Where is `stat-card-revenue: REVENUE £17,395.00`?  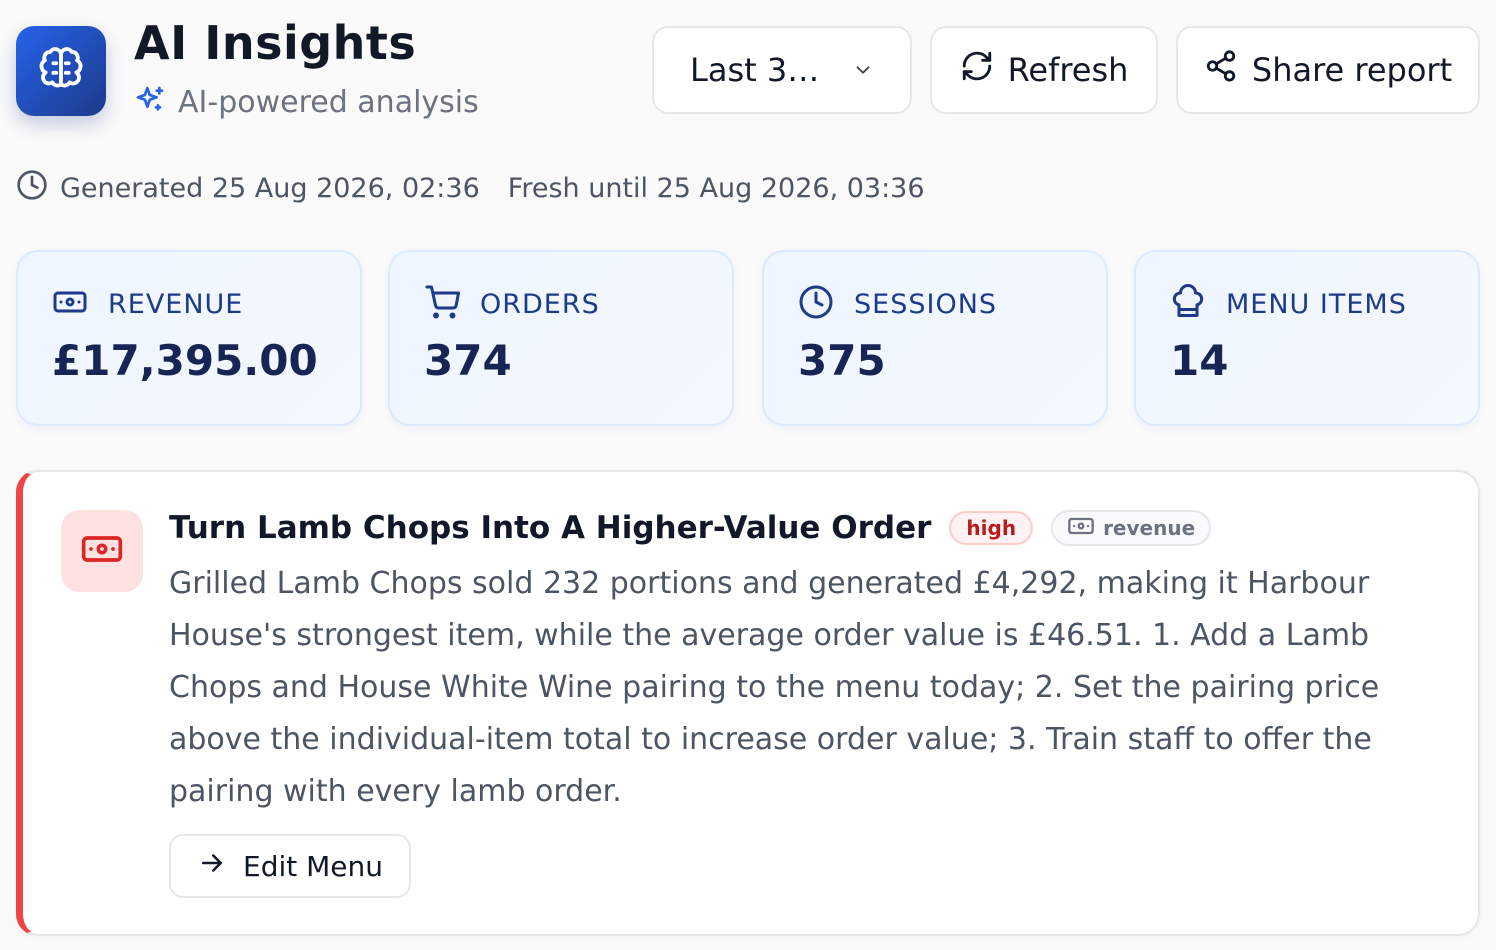 stat-card-revenue: REVENUE £17,395.00 is located at coordinates (189, 338).